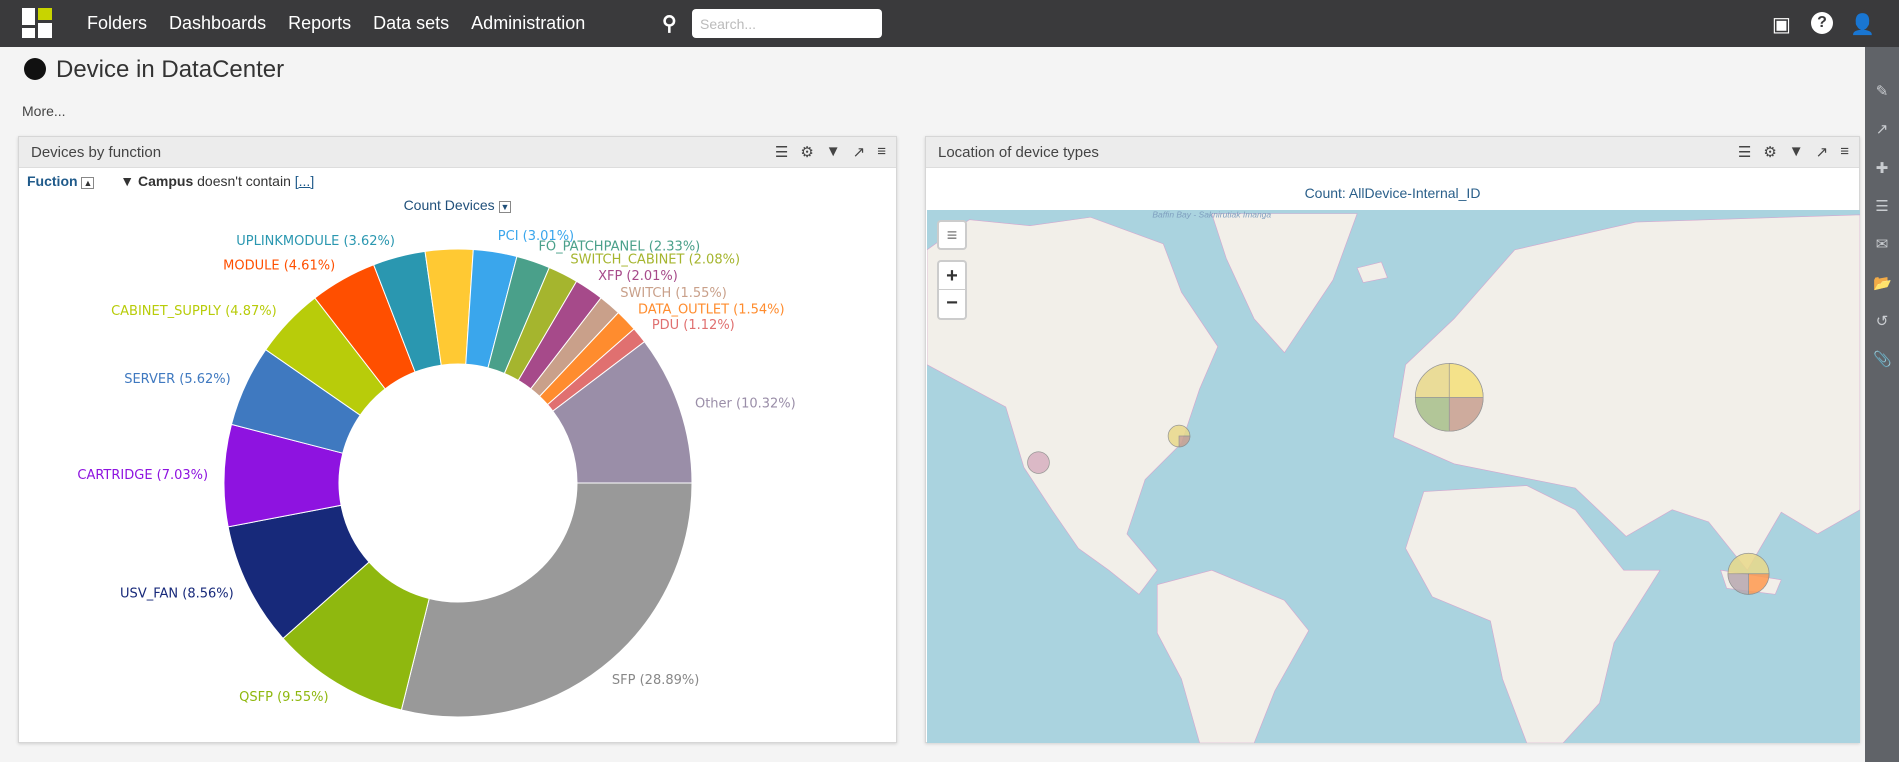 This screenshot has height=762, width=1899. I want to click on right-toolbar: ✎ ↗ ✚ ☰ ✉ 📂 ↺ 📎, so click(1882, 404).